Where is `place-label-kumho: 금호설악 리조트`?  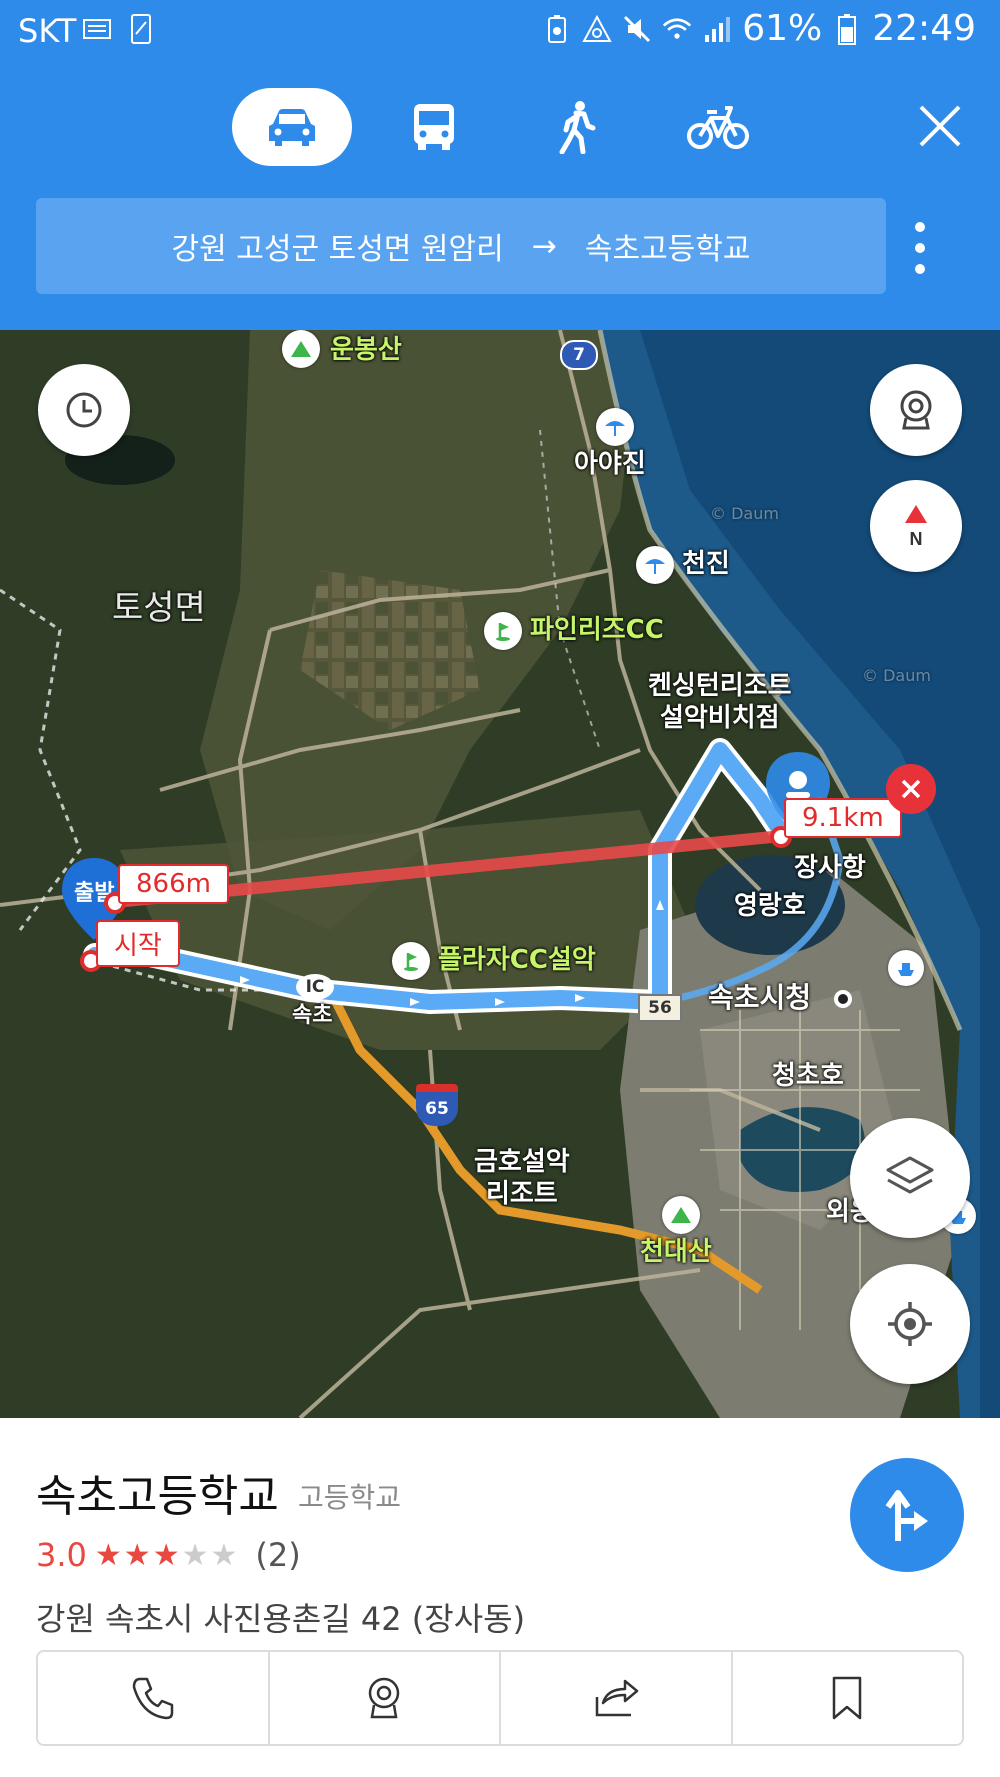 place-label-kumho: 금호설악 리조트 is located at coordinates (522, 1178).